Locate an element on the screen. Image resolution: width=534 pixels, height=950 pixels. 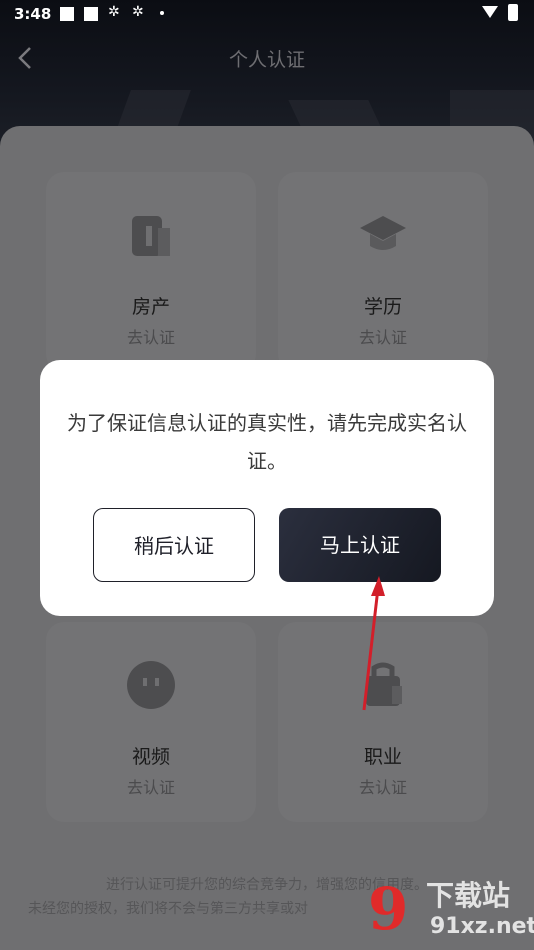
more-notifications-icon is located at coordinates (162, 13).